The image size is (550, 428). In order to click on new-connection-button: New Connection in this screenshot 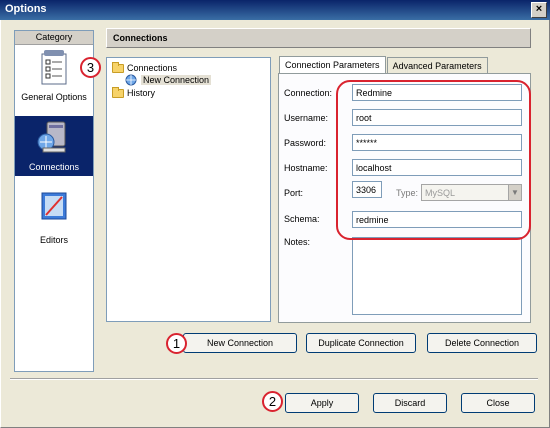, I will do `click(240, 343)`.